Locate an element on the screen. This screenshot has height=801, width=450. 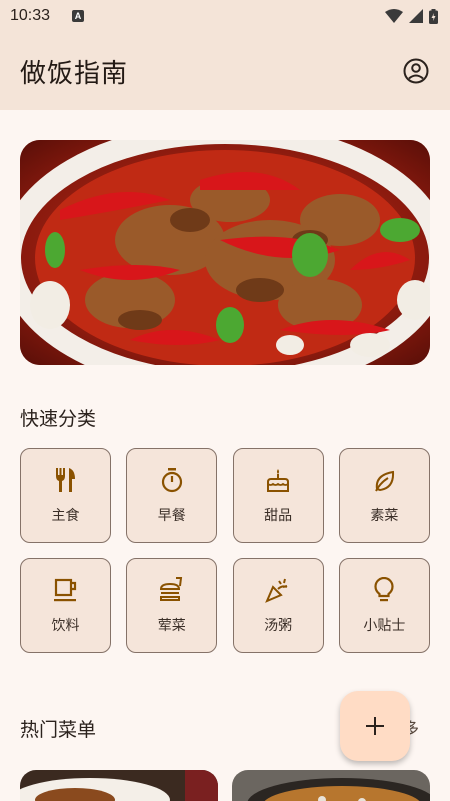
leaf-icon is located at coordinates (384, 480).